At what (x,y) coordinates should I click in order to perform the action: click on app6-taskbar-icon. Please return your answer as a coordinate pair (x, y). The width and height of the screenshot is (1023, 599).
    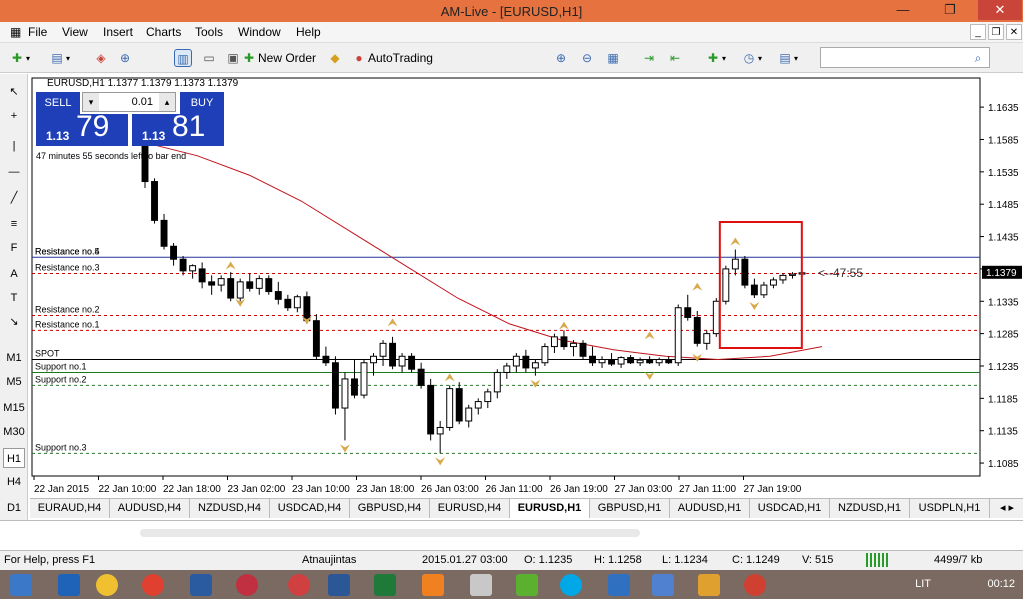
    Looking at the image, I should click on (755, 585).